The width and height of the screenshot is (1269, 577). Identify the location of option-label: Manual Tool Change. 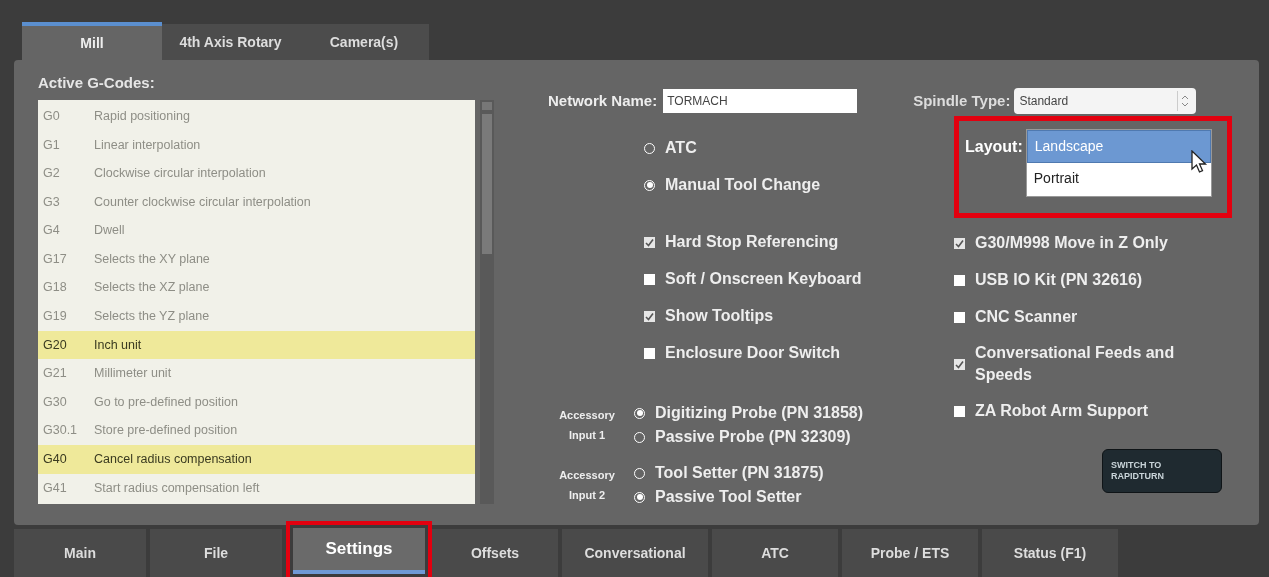
(743, 185).